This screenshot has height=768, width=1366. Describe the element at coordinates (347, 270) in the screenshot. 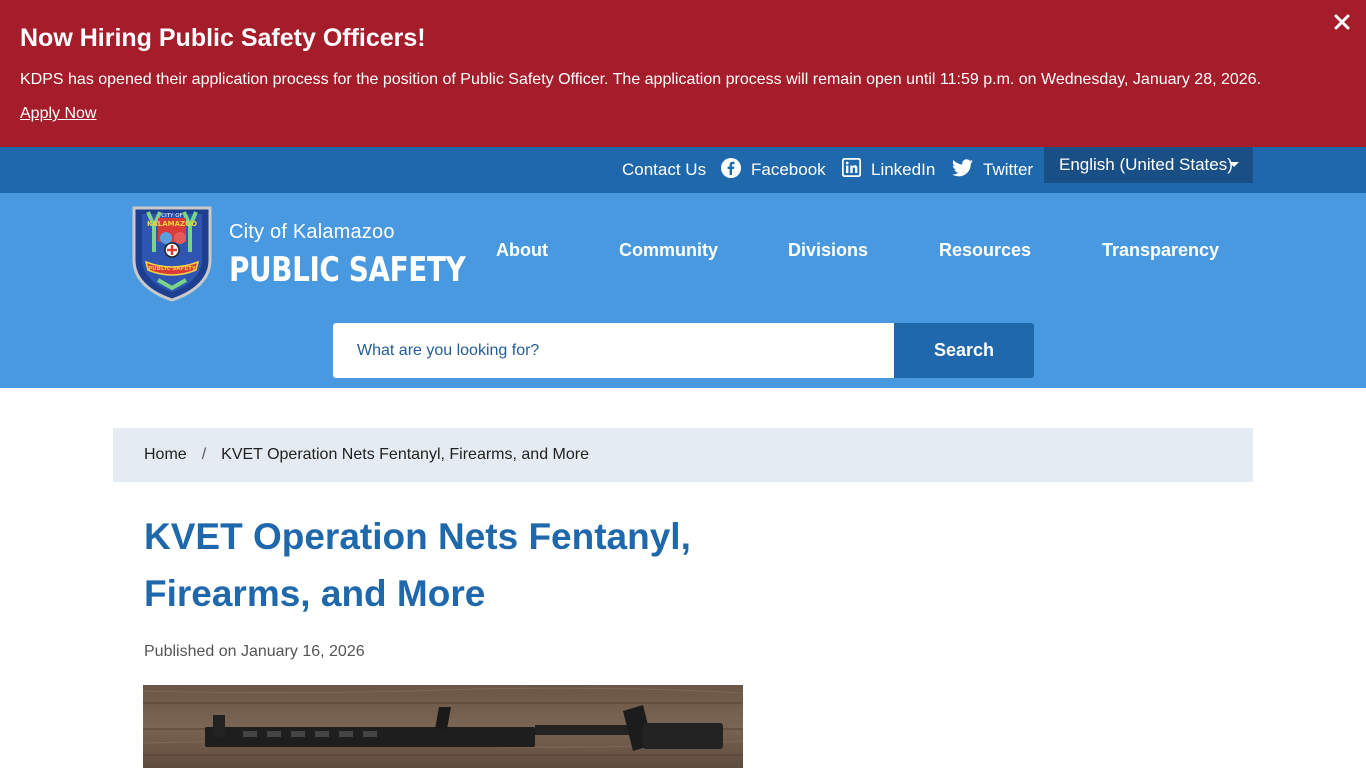

I see `logo-public-safety-text: PUBLIC SAFETY` at that location.